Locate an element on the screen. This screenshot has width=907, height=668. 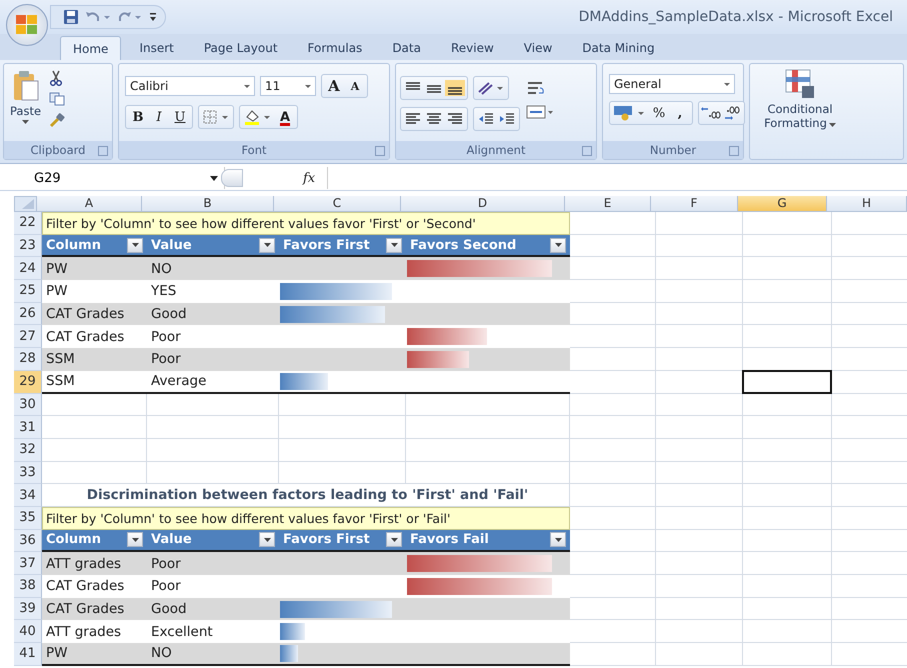
row-header: 29 is located at coordinates (28, 382).